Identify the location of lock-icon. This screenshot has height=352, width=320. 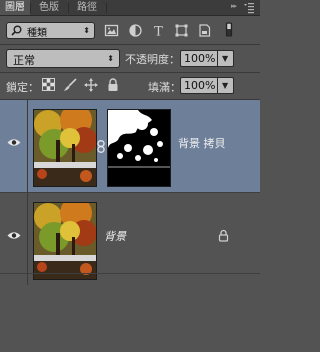
(223, 235).